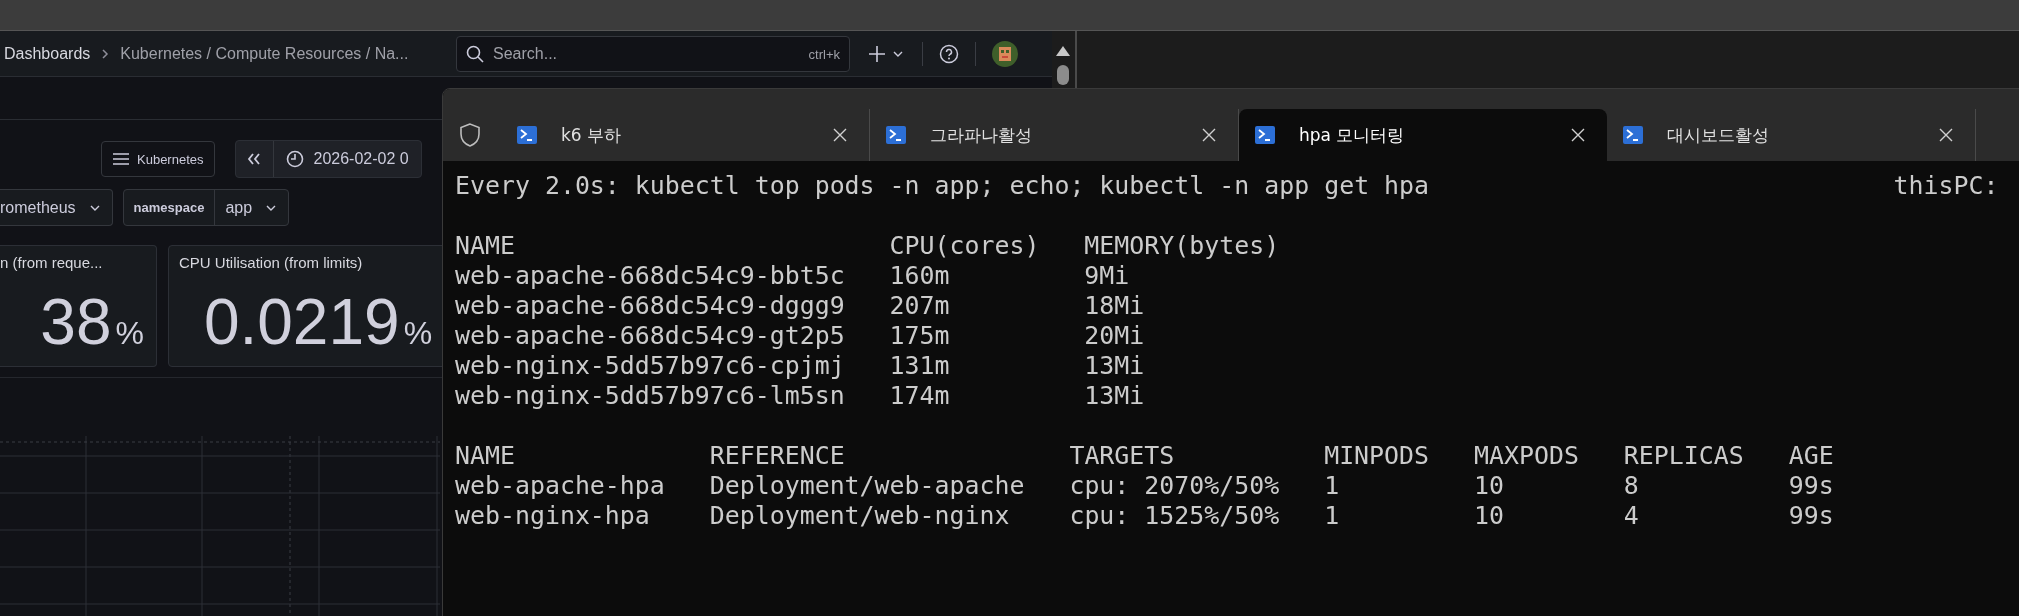  What do you see at coordinates (271, 262) in the screenshot?
I see `panel-title: CPU Utilisation (from limits)` at bounding box center [271, 262].